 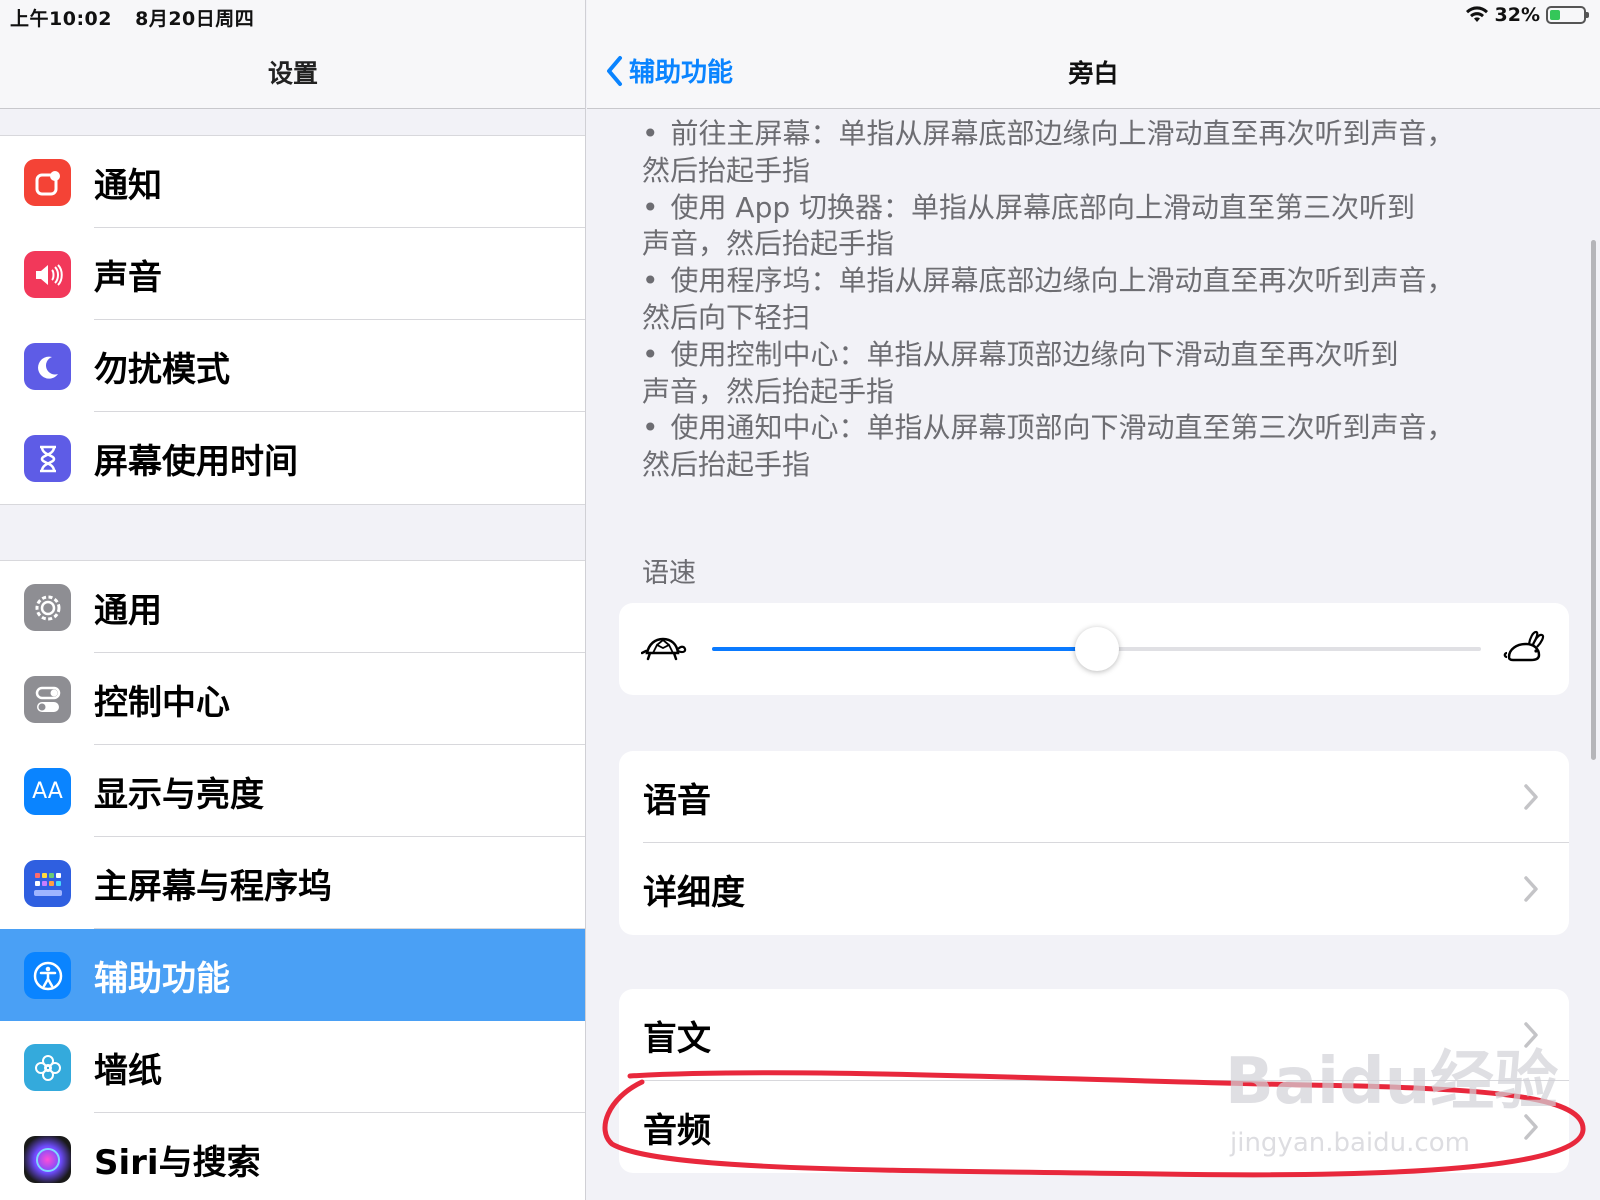 I want to click on slider-thumb, so click(x=1096, y=649).